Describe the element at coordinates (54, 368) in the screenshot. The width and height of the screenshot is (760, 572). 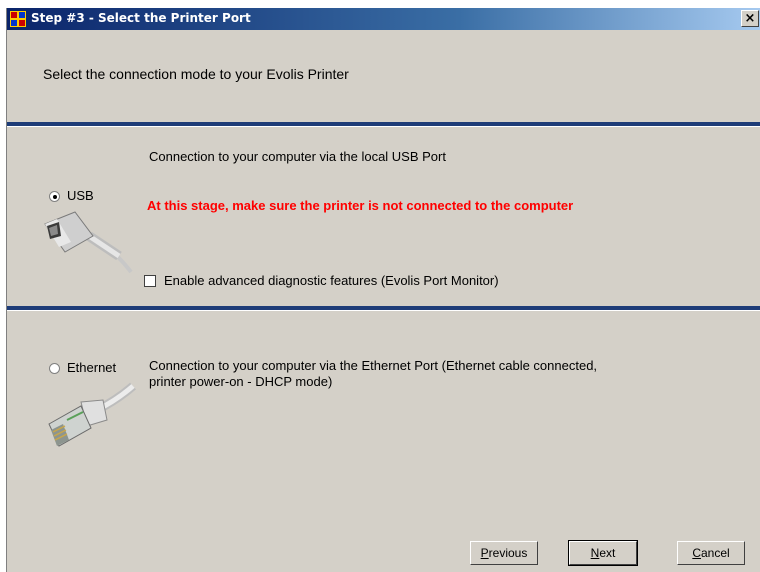
I see `ethernet-radio-button` at that location.